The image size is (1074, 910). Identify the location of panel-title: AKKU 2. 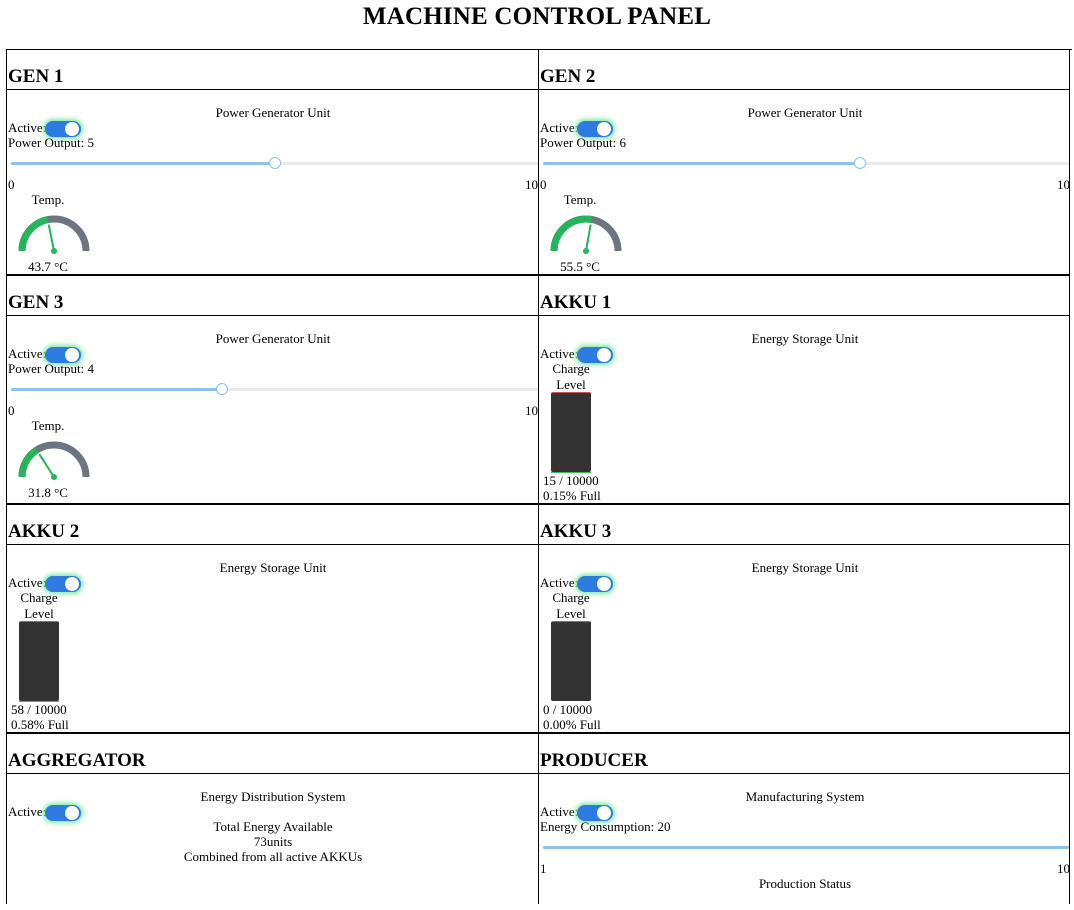
(43, 532).